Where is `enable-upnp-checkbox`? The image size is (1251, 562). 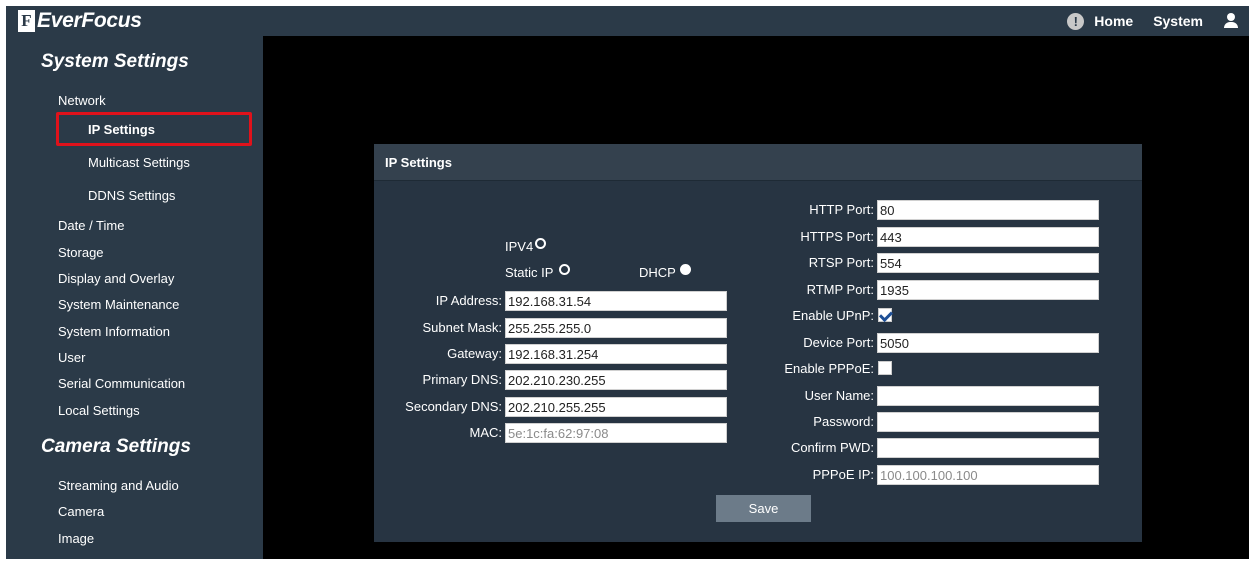
enable-upnp-checkbox is located at coordinates (885, 315).